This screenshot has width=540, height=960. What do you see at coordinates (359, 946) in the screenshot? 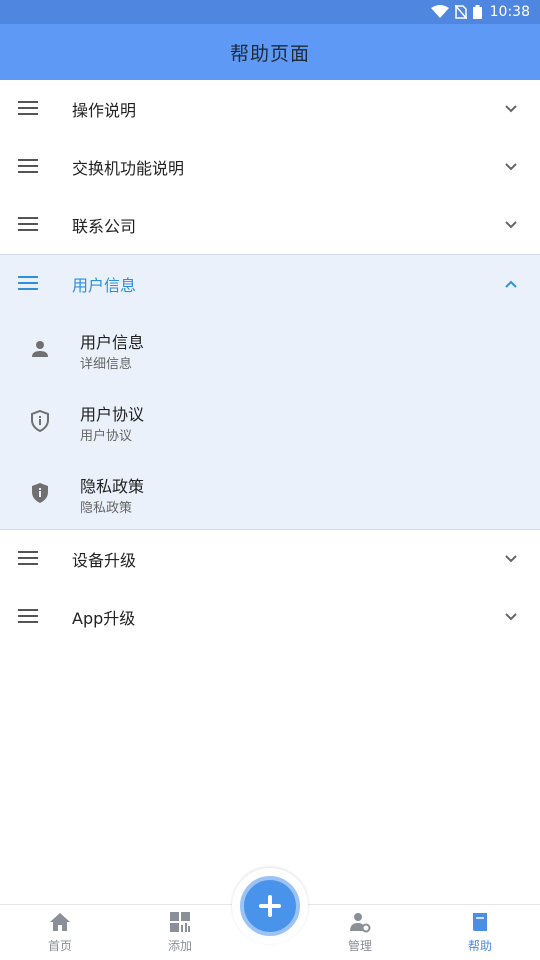
I see `nav-label: 管理` at bounding box center [359, 946].